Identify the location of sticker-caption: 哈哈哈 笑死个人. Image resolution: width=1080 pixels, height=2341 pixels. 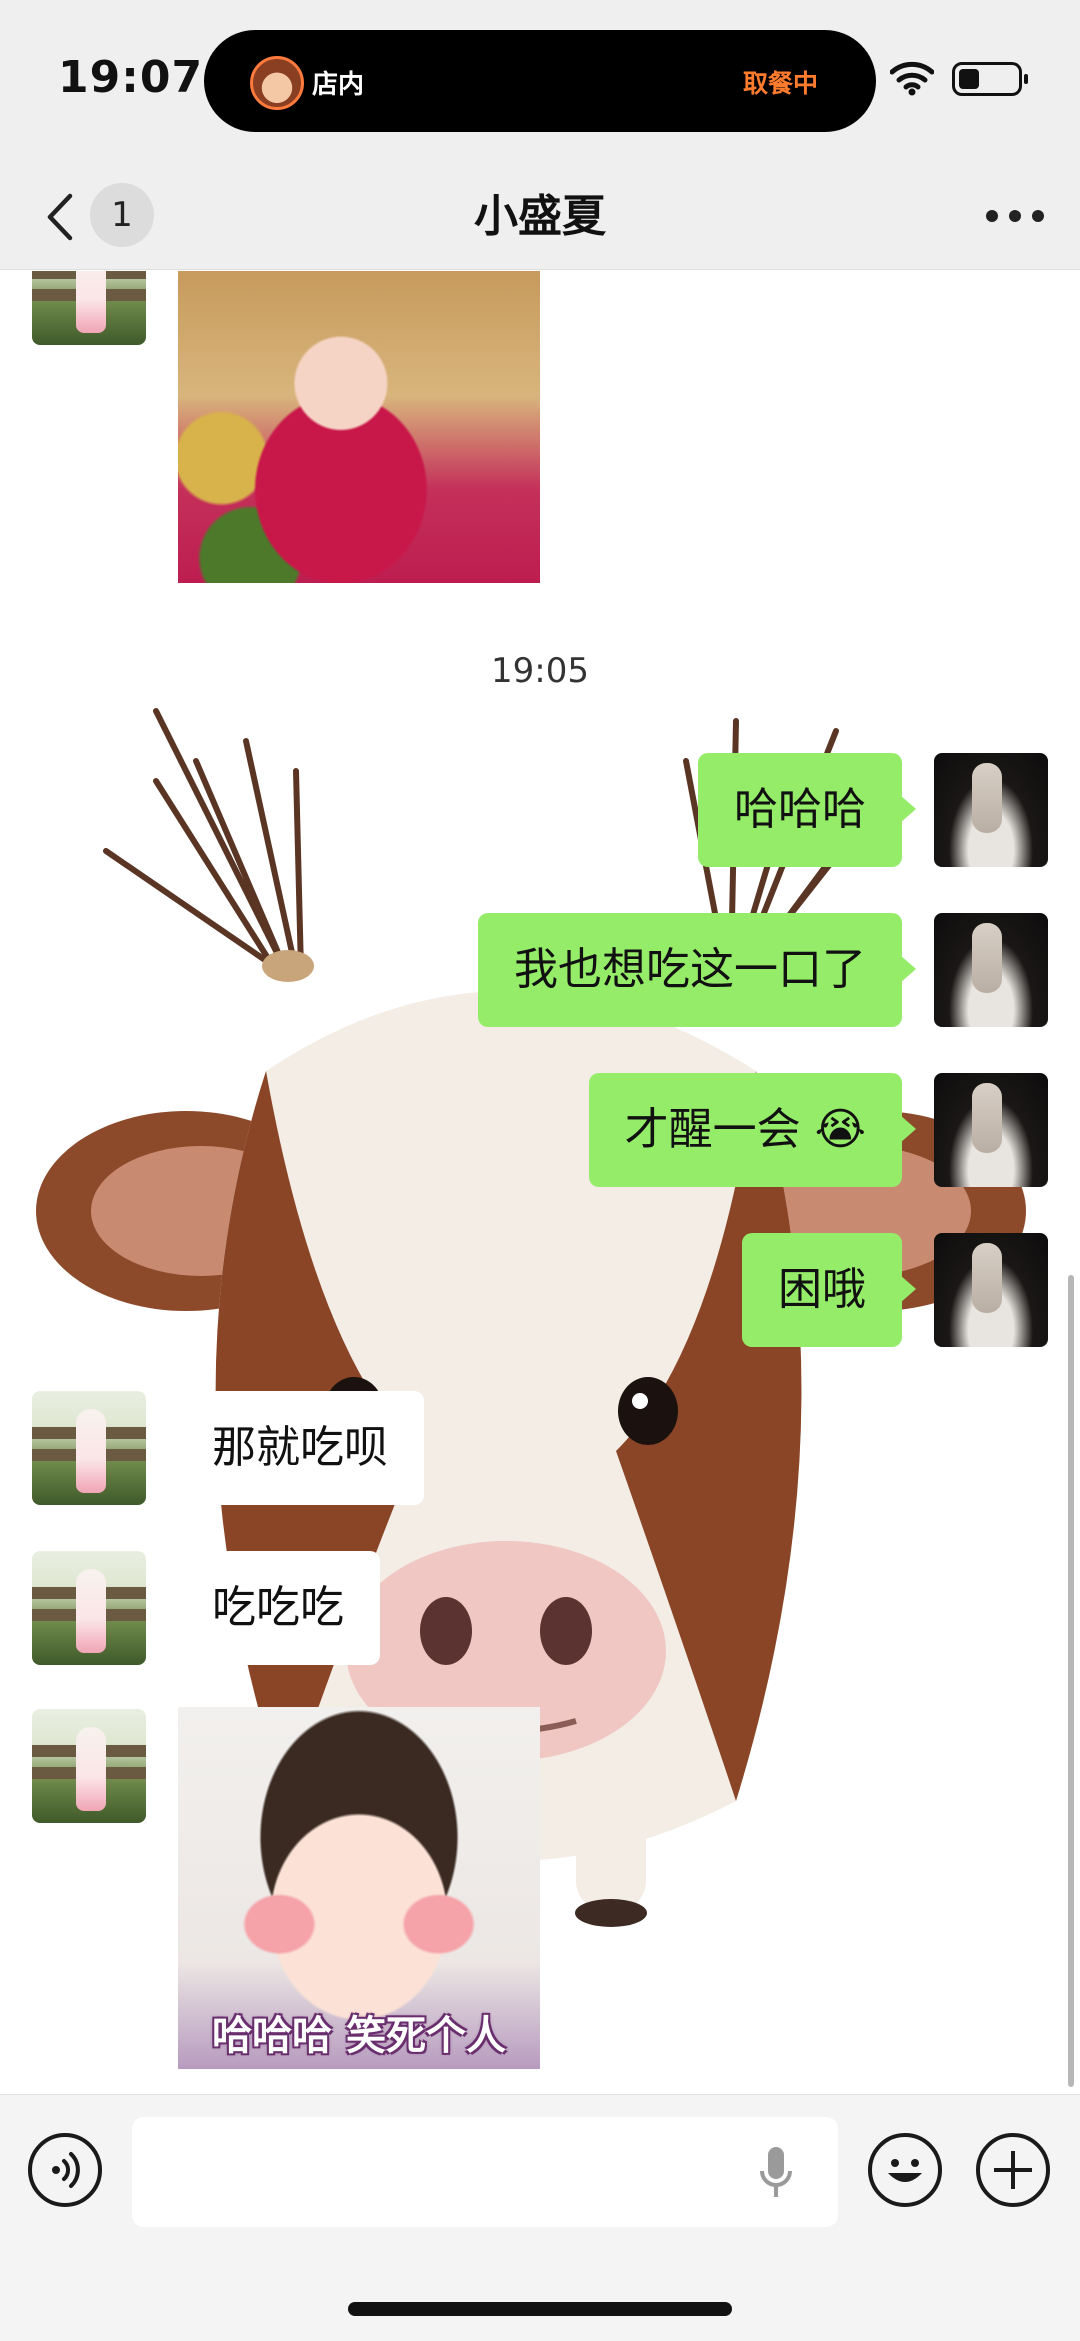
(359, 2036).